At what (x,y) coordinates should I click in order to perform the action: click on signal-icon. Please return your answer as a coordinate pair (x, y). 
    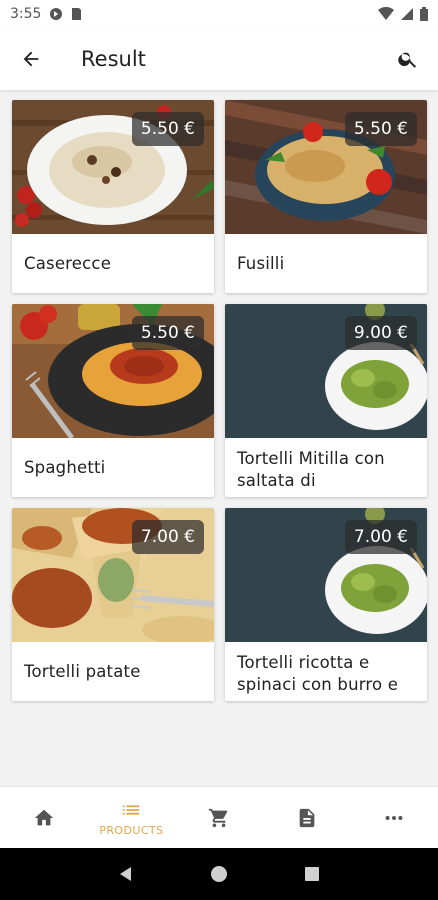
    Looking at the image, I should click on (407, 14).